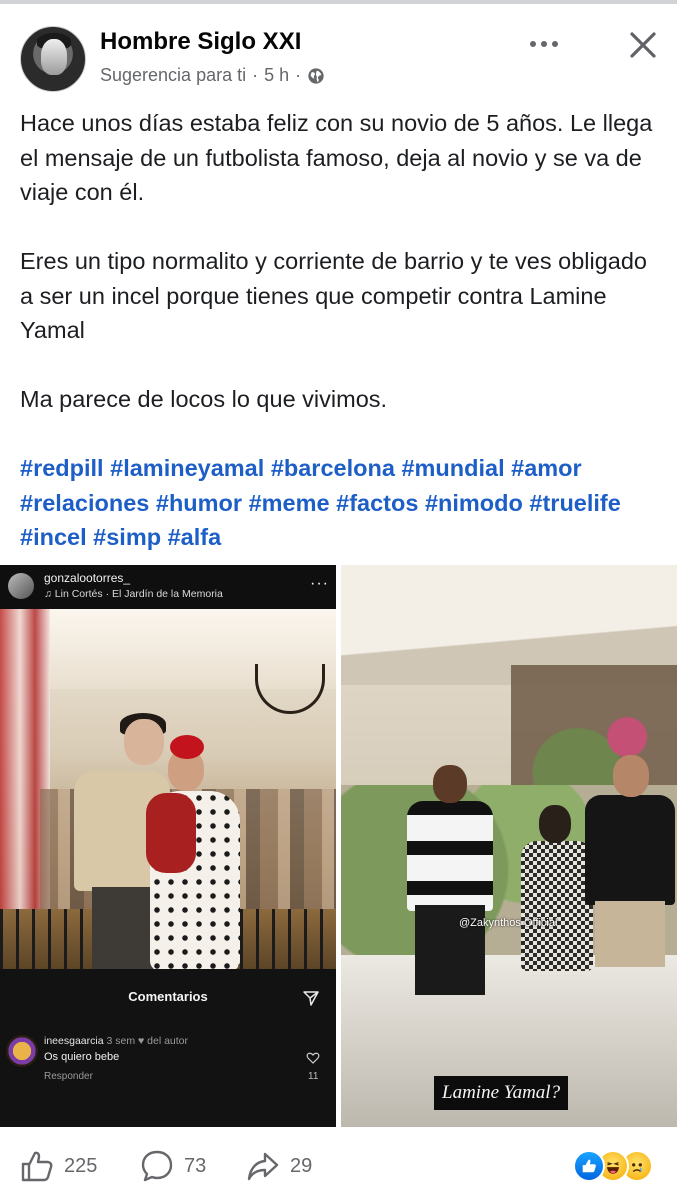 The height and width of the screenshot is (1200, 677). Describe the element at coordinates (501, 1093) in the screenshot. I see `photo-caption: Lamine Yamal?` at that location.